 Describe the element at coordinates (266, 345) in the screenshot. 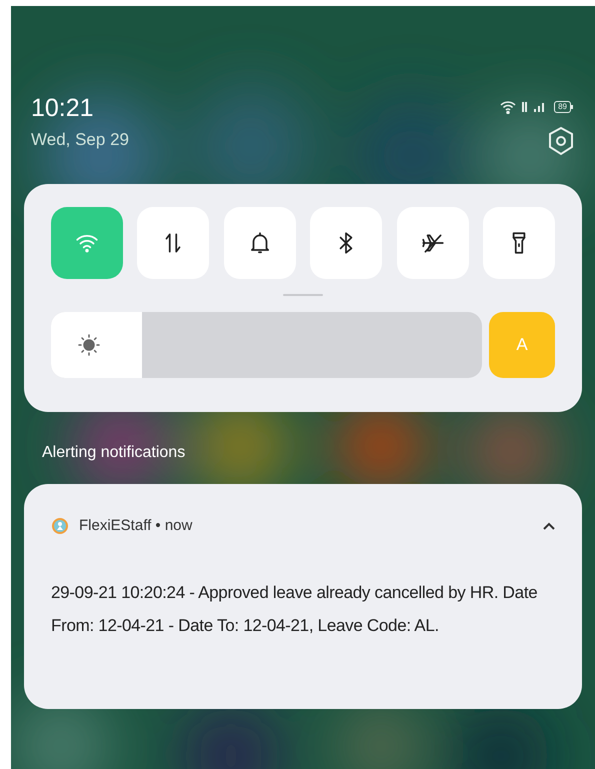

I see `brightness-slider` at that location.